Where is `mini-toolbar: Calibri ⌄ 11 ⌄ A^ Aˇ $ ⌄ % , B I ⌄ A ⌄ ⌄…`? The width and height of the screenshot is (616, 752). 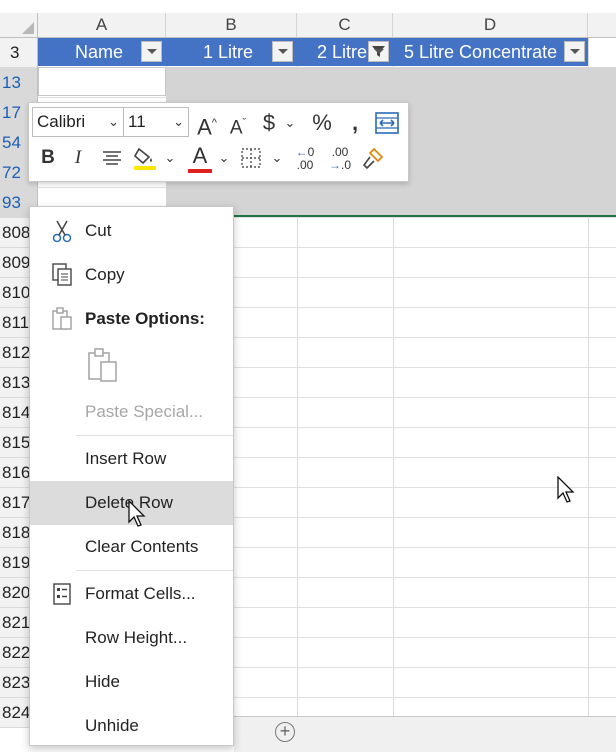 mini-toolbar: Calibri ⌄ 11 ⌄ A^ Aˇ $ ⌄ % , B I ⌄ A ⌄ ⌄… is located at coordinates (218, 142).